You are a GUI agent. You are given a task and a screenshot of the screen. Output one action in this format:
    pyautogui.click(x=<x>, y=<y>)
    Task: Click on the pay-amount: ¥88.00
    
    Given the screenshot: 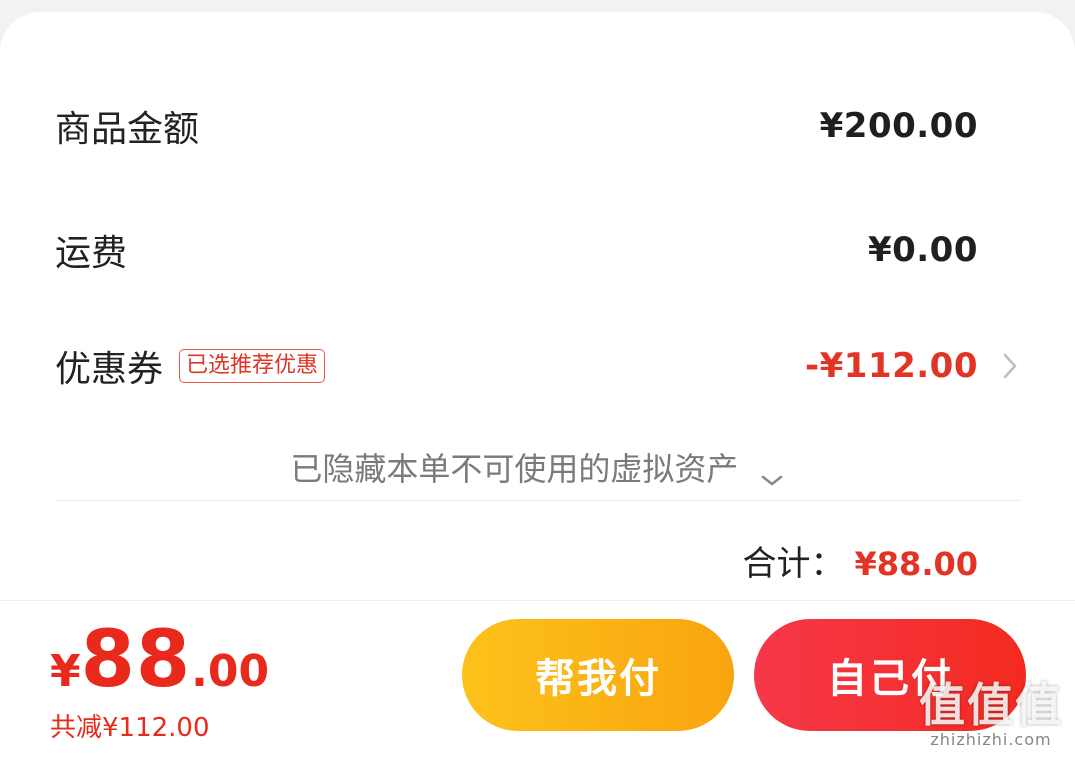 What is the action you would take?
    pyautogui.click(x=159, y=660)
    